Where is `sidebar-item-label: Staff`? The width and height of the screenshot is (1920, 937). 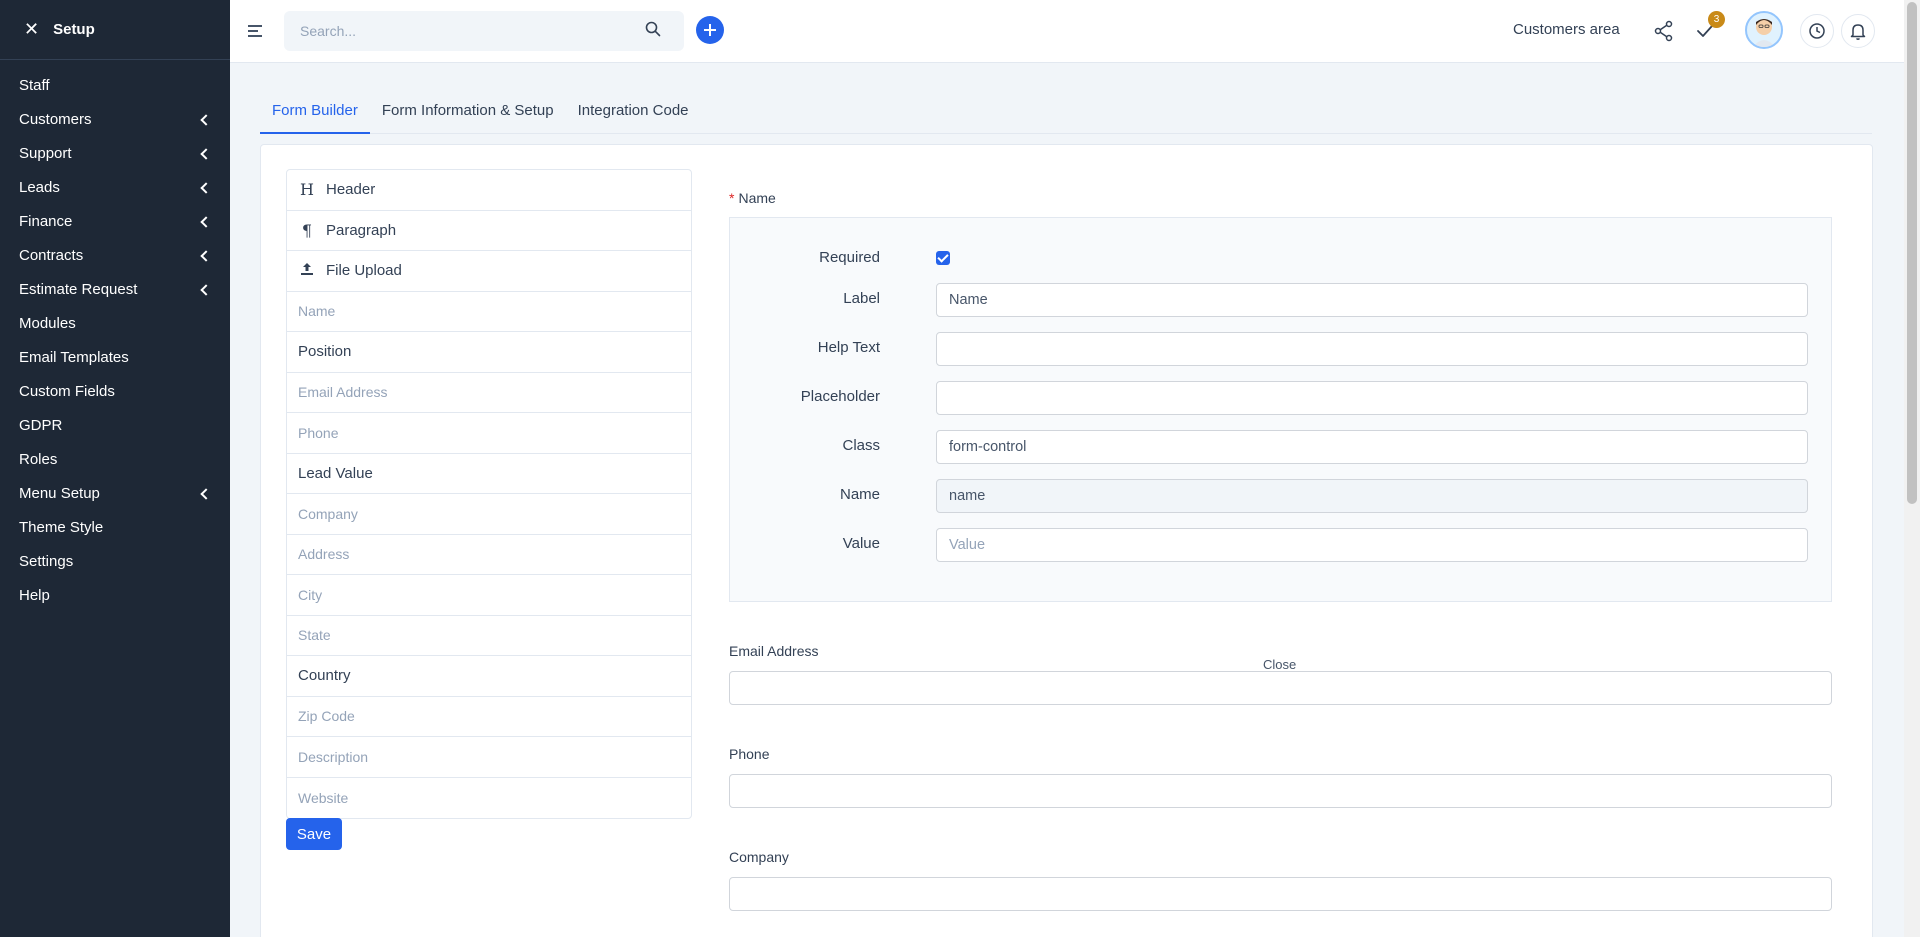 sidebar-item-label: Staff is located at coordinates (34, 85).